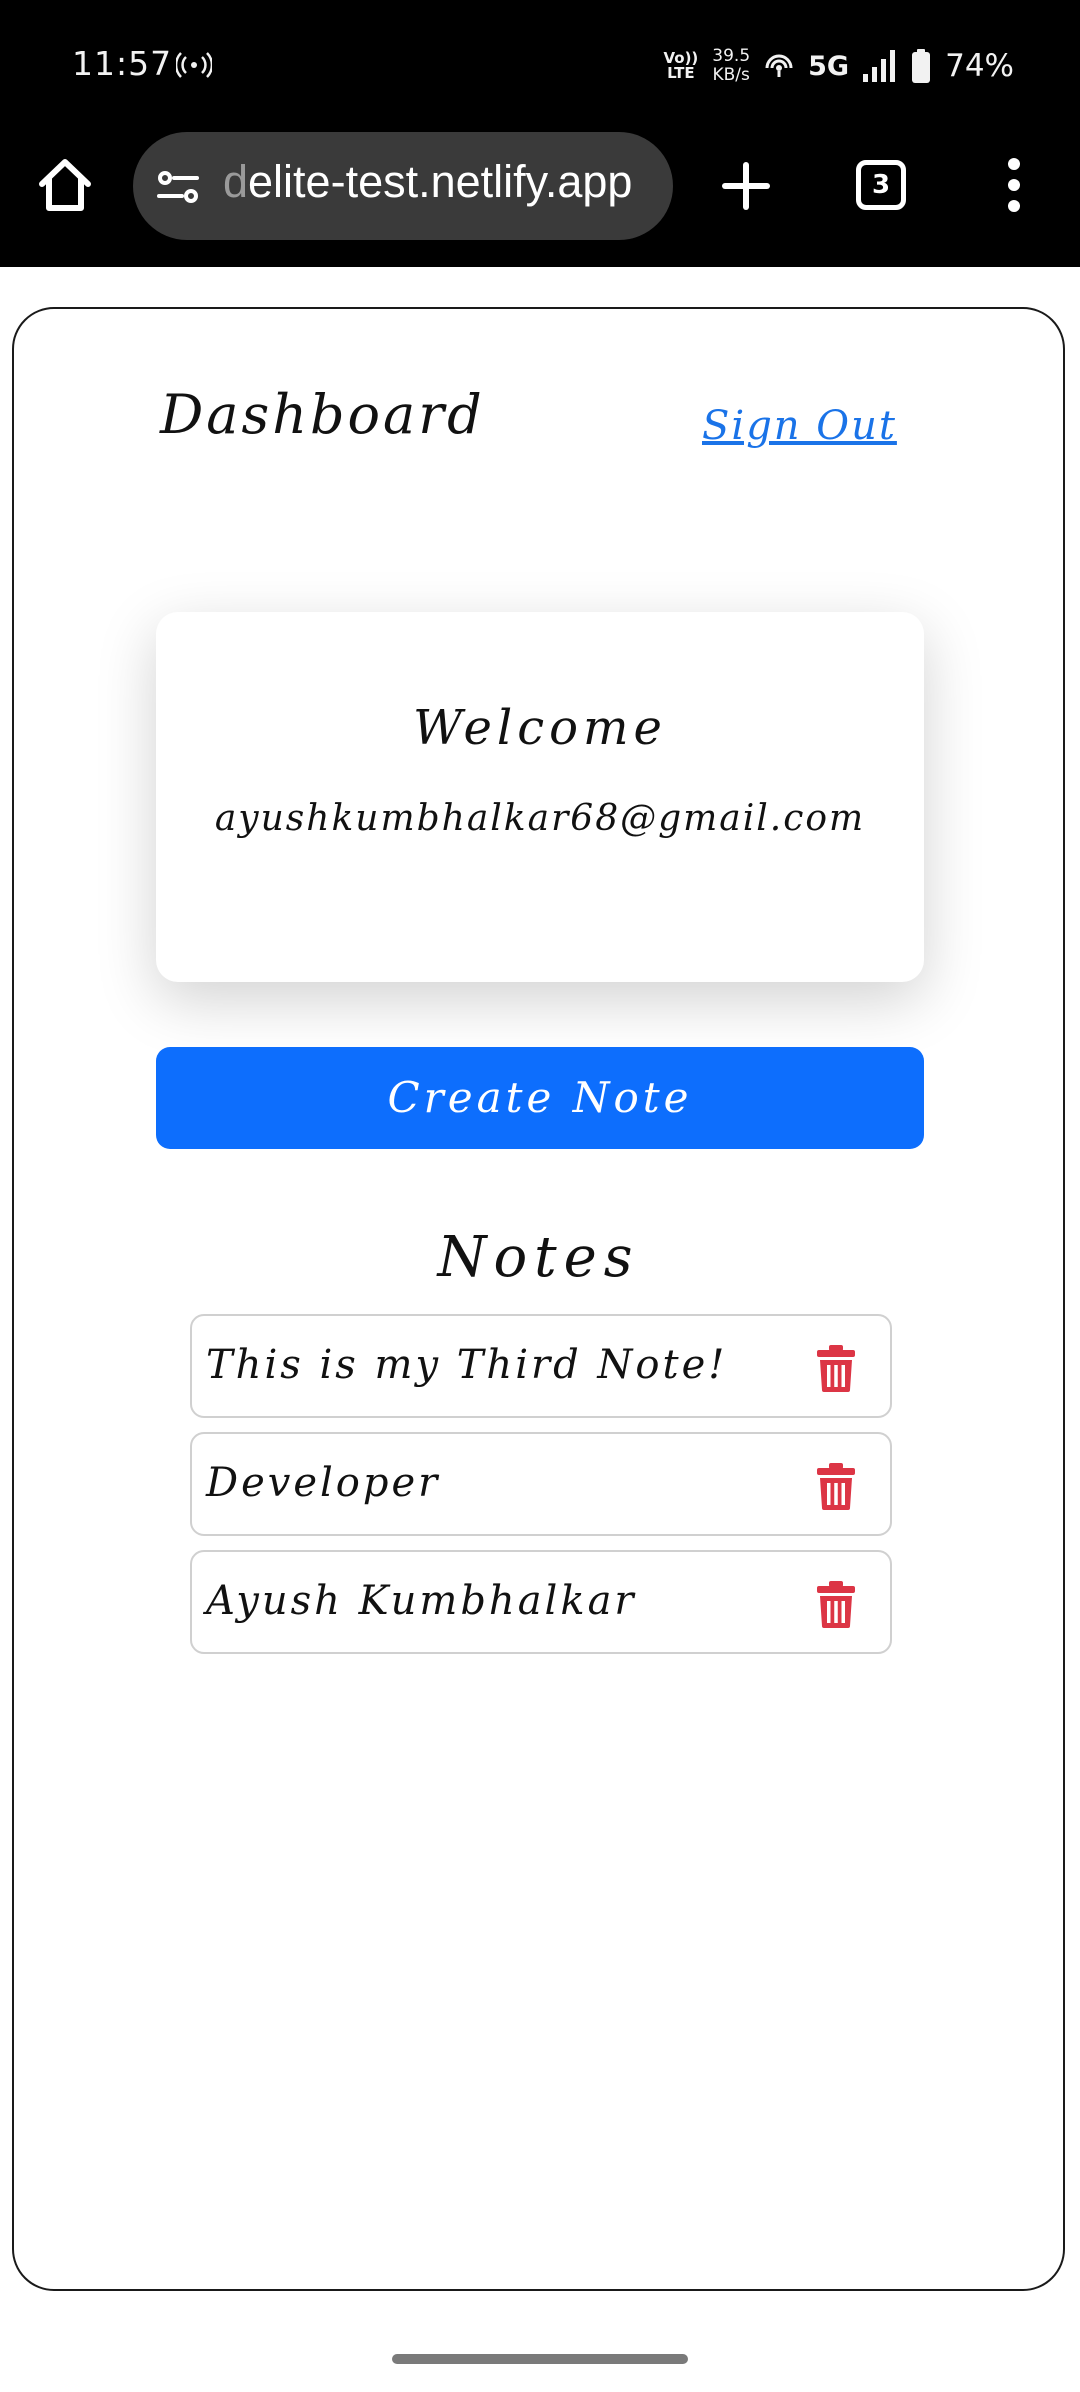  I want to click on site-settings-icon, so click(178, 187).